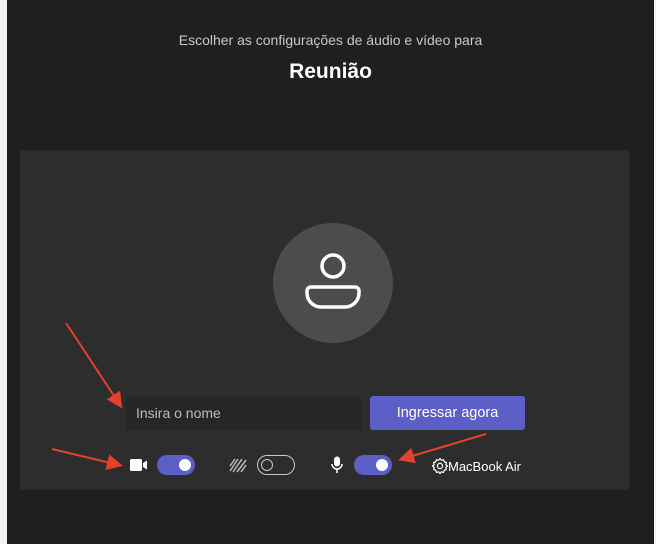 Image resolution: width=656 pixels, height=544 pixels. I want to click on audio-device-label: MacBook Air, so click(484, 466).